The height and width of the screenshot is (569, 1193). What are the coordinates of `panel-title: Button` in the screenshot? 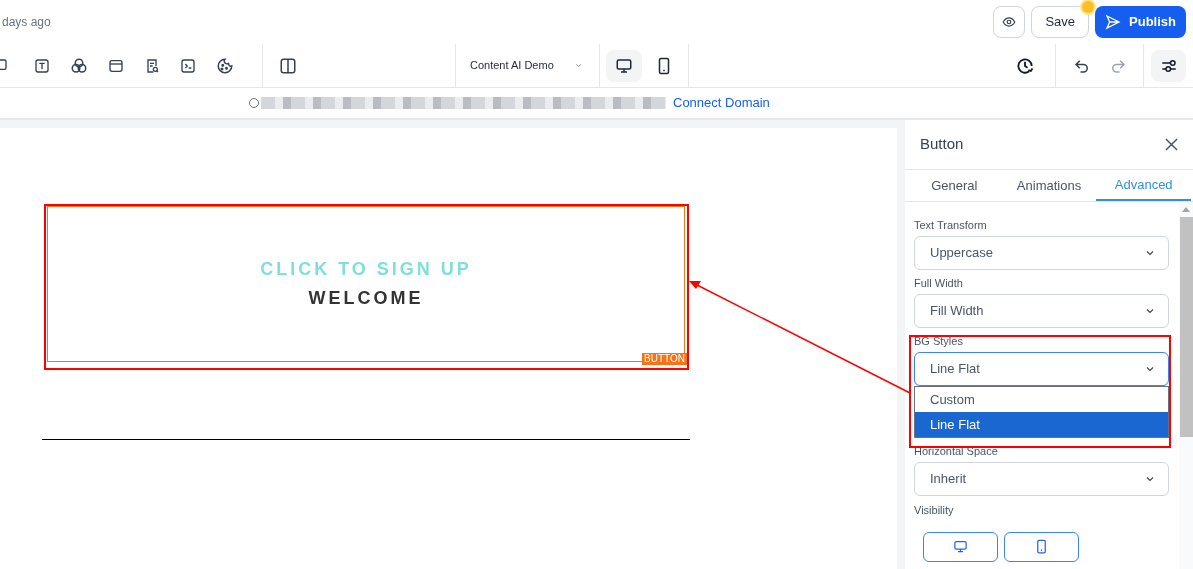 It's located at (942, 144).